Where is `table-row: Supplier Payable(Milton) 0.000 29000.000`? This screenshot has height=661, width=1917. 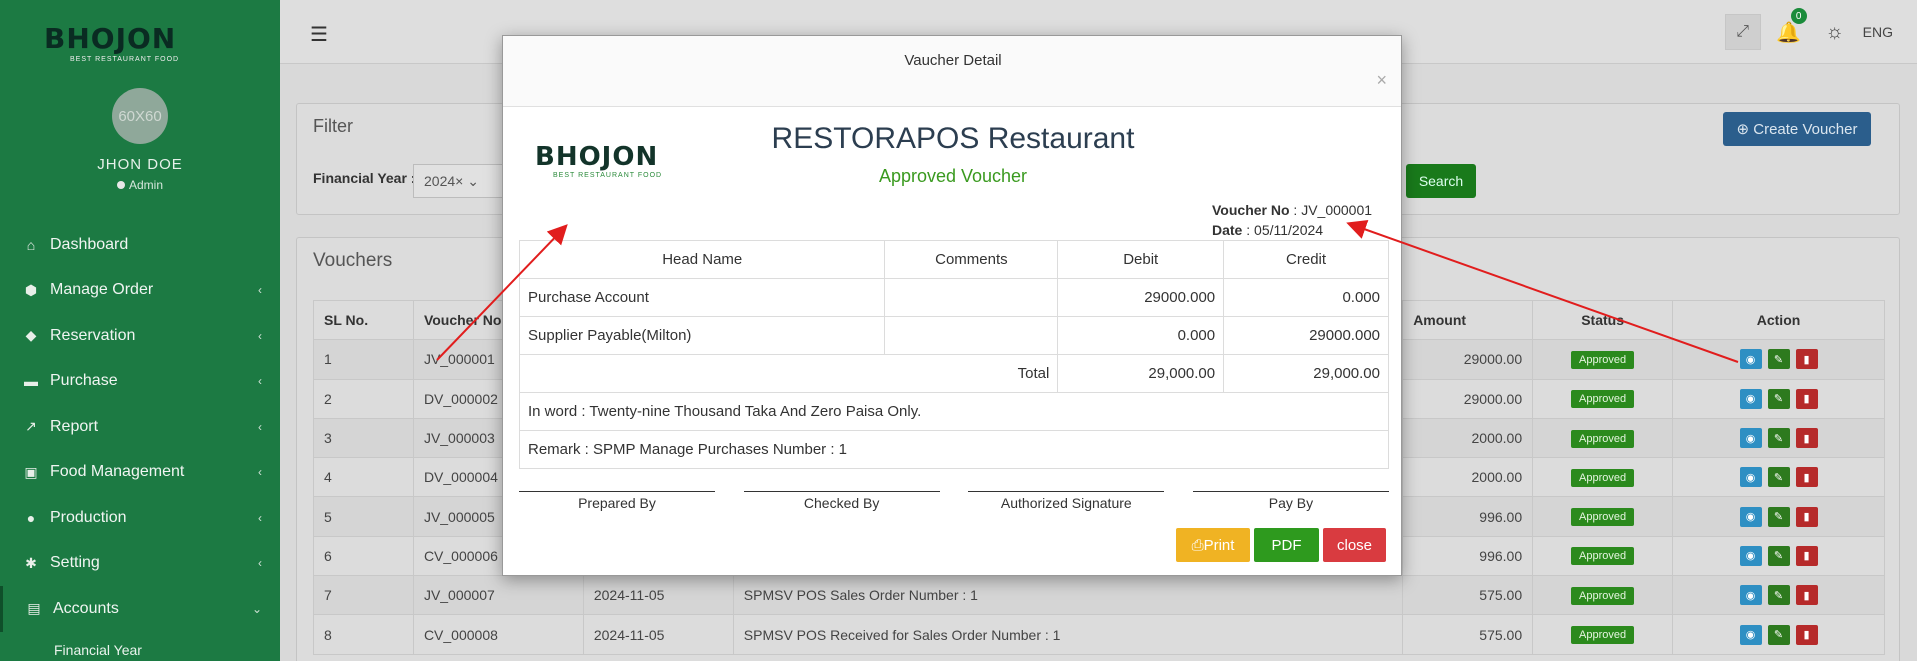 table-row: Supplier Payable(Milton) 0.000 29000.000 is located at coordinates (953, 335).